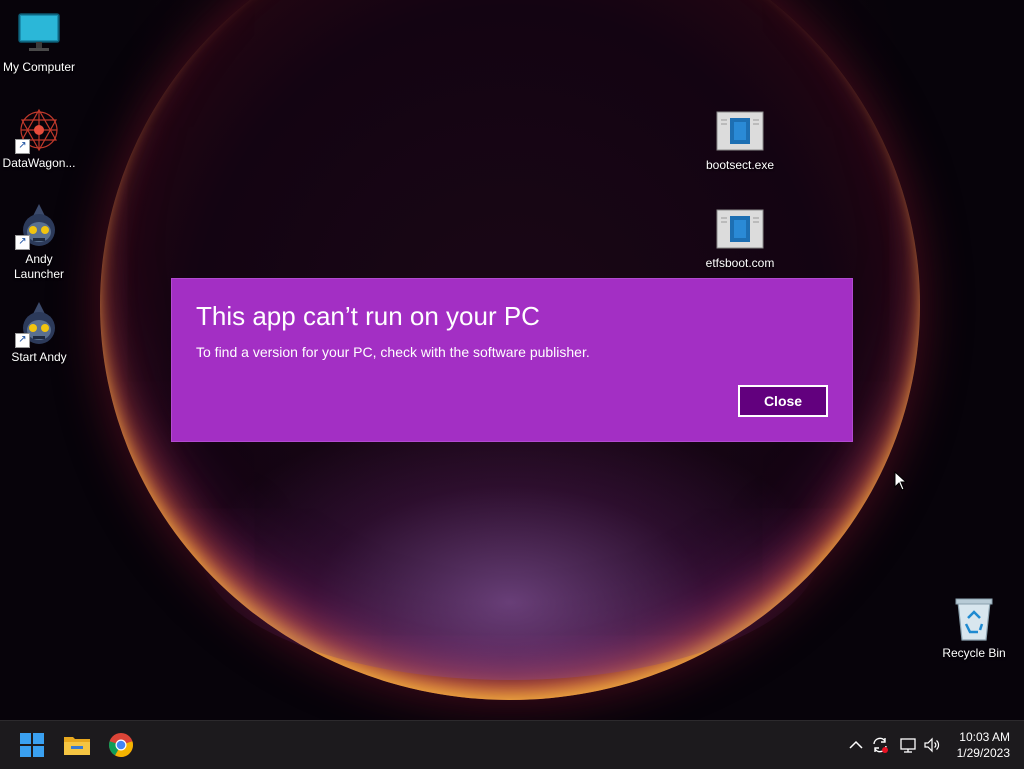 This screenshot has height=769, width=1024. Describe the element at coordinates (740, 165) in the screenshot. I see `desktop-icon-label: bootsect.exe` at that location.